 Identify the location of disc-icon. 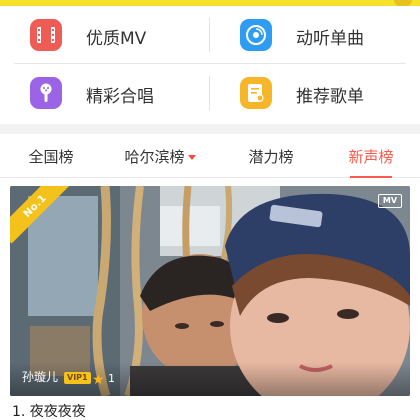
(256, 35).